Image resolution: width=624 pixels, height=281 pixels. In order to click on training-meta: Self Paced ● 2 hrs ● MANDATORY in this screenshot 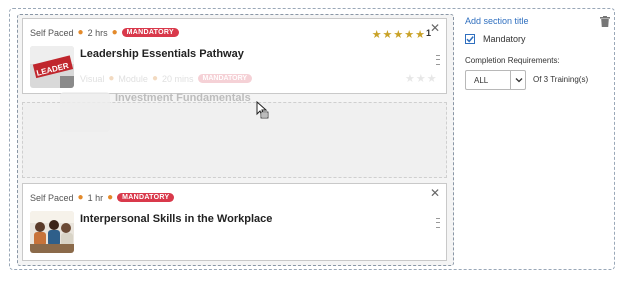, I will do `click(104, 32)`.